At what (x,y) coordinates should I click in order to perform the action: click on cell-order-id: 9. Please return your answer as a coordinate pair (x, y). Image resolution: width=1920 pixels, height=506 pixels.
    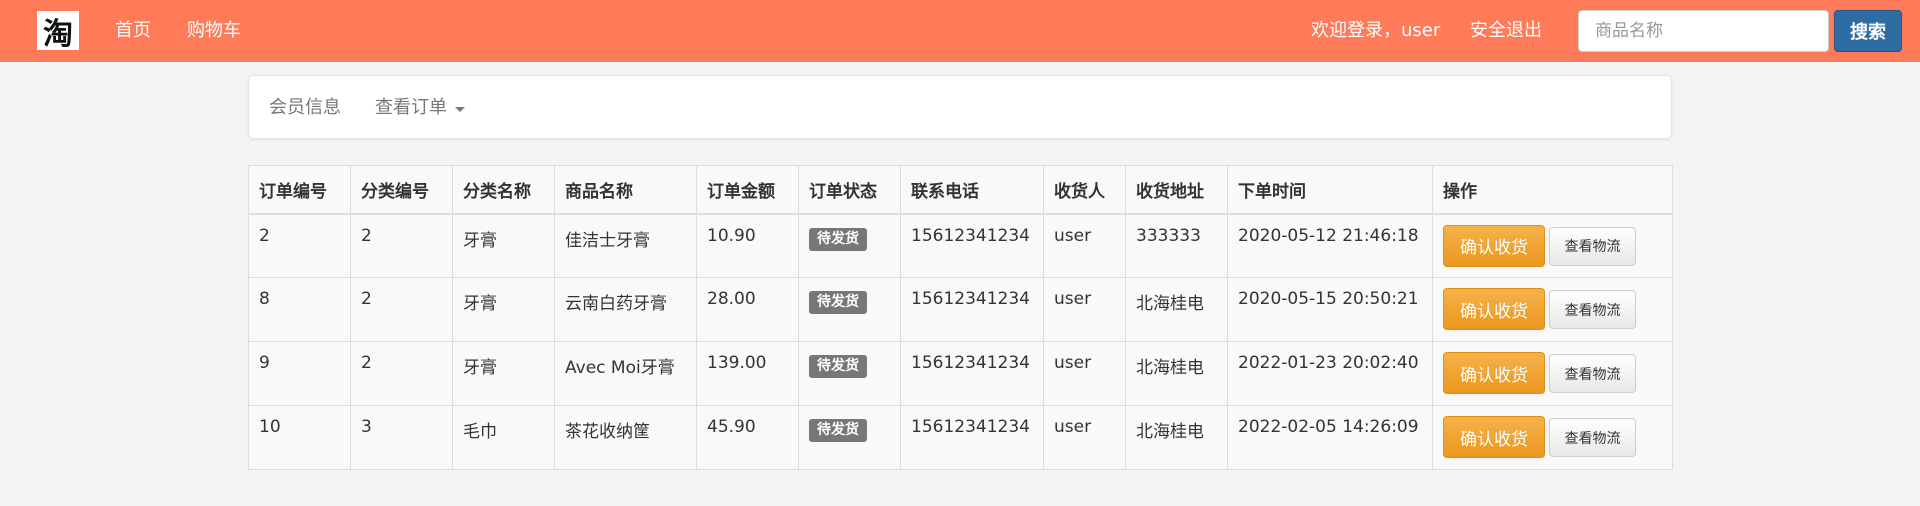
    Looking at the image, I should click on (299, 373).